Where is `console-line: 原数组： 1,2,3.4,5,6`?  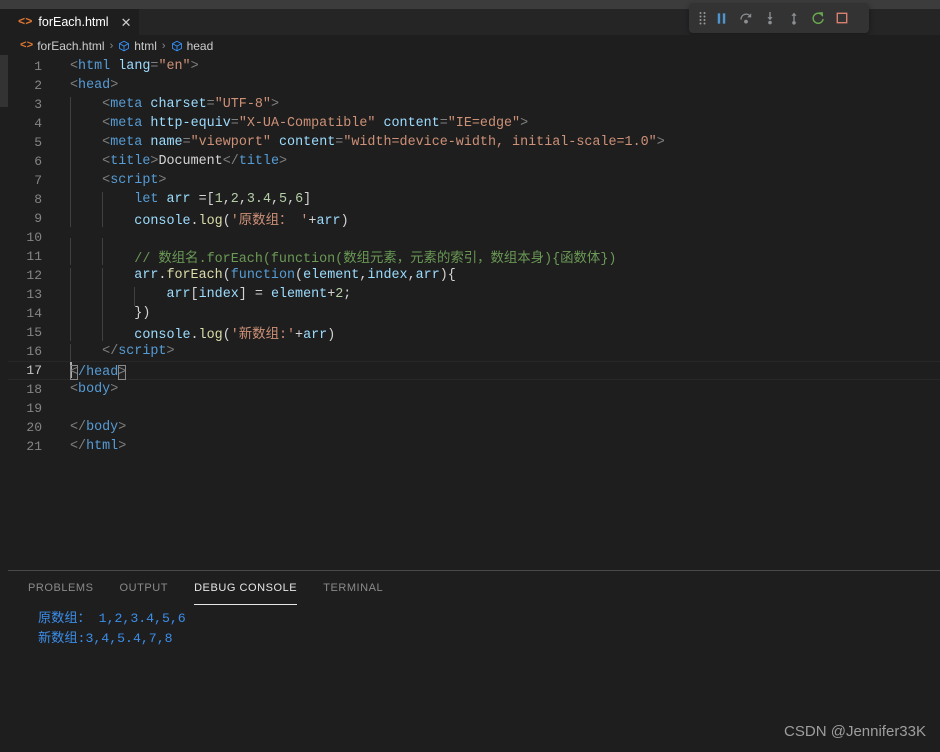 console-line: 原数组： 1,2,3.4,5,6 is located at coordinates (112, 618).